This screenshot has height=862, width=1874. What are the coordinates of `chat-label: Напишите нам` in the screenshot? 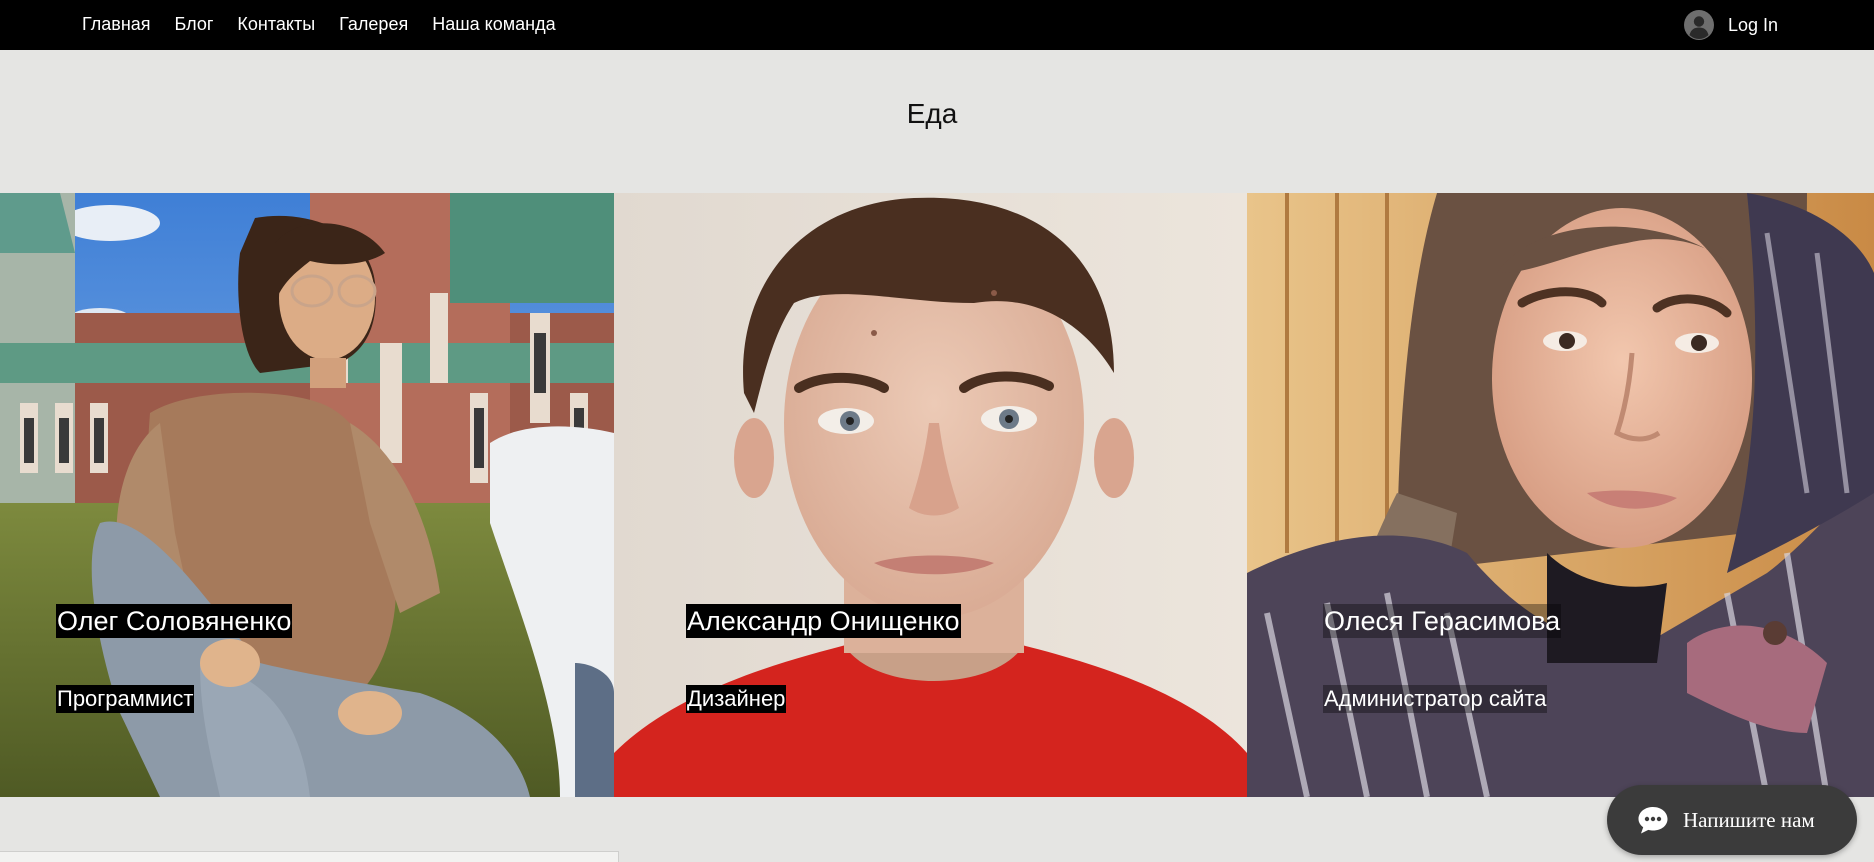 It's located at (1749, 819).